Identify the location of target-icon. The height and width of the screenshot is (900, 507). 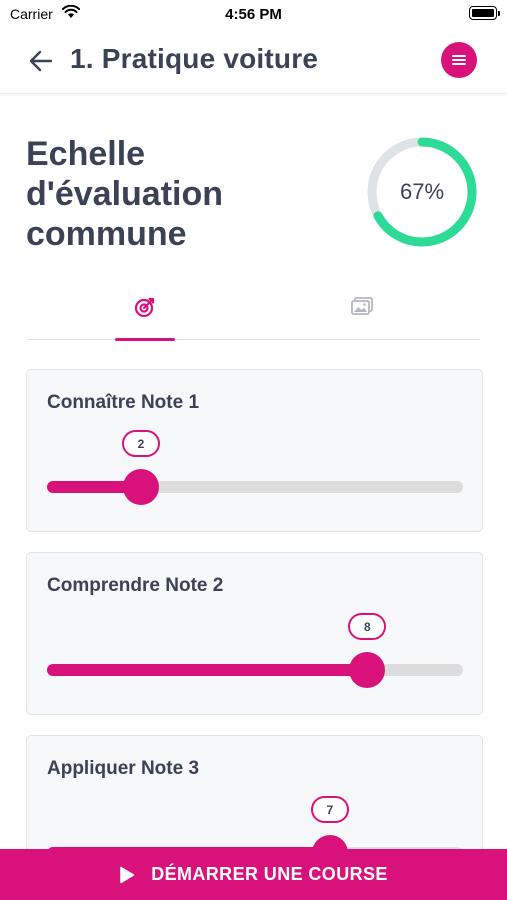
(144, 307).